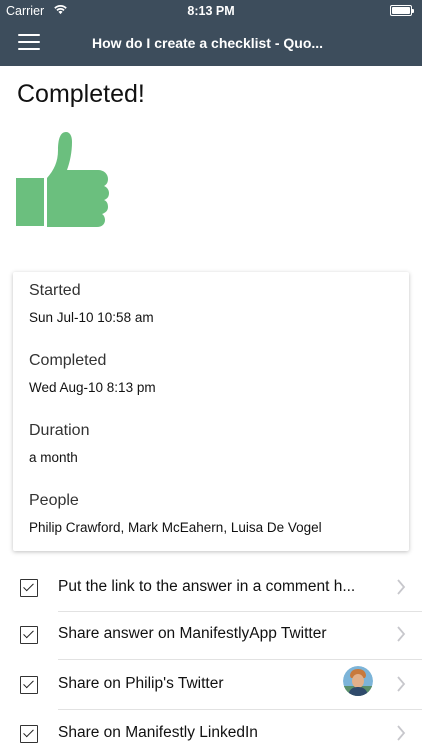 Image resolution: width=422 pixels, height=750 pixels. I want to click on task-row: Share on Philip's Twitter, so click(211, 684).